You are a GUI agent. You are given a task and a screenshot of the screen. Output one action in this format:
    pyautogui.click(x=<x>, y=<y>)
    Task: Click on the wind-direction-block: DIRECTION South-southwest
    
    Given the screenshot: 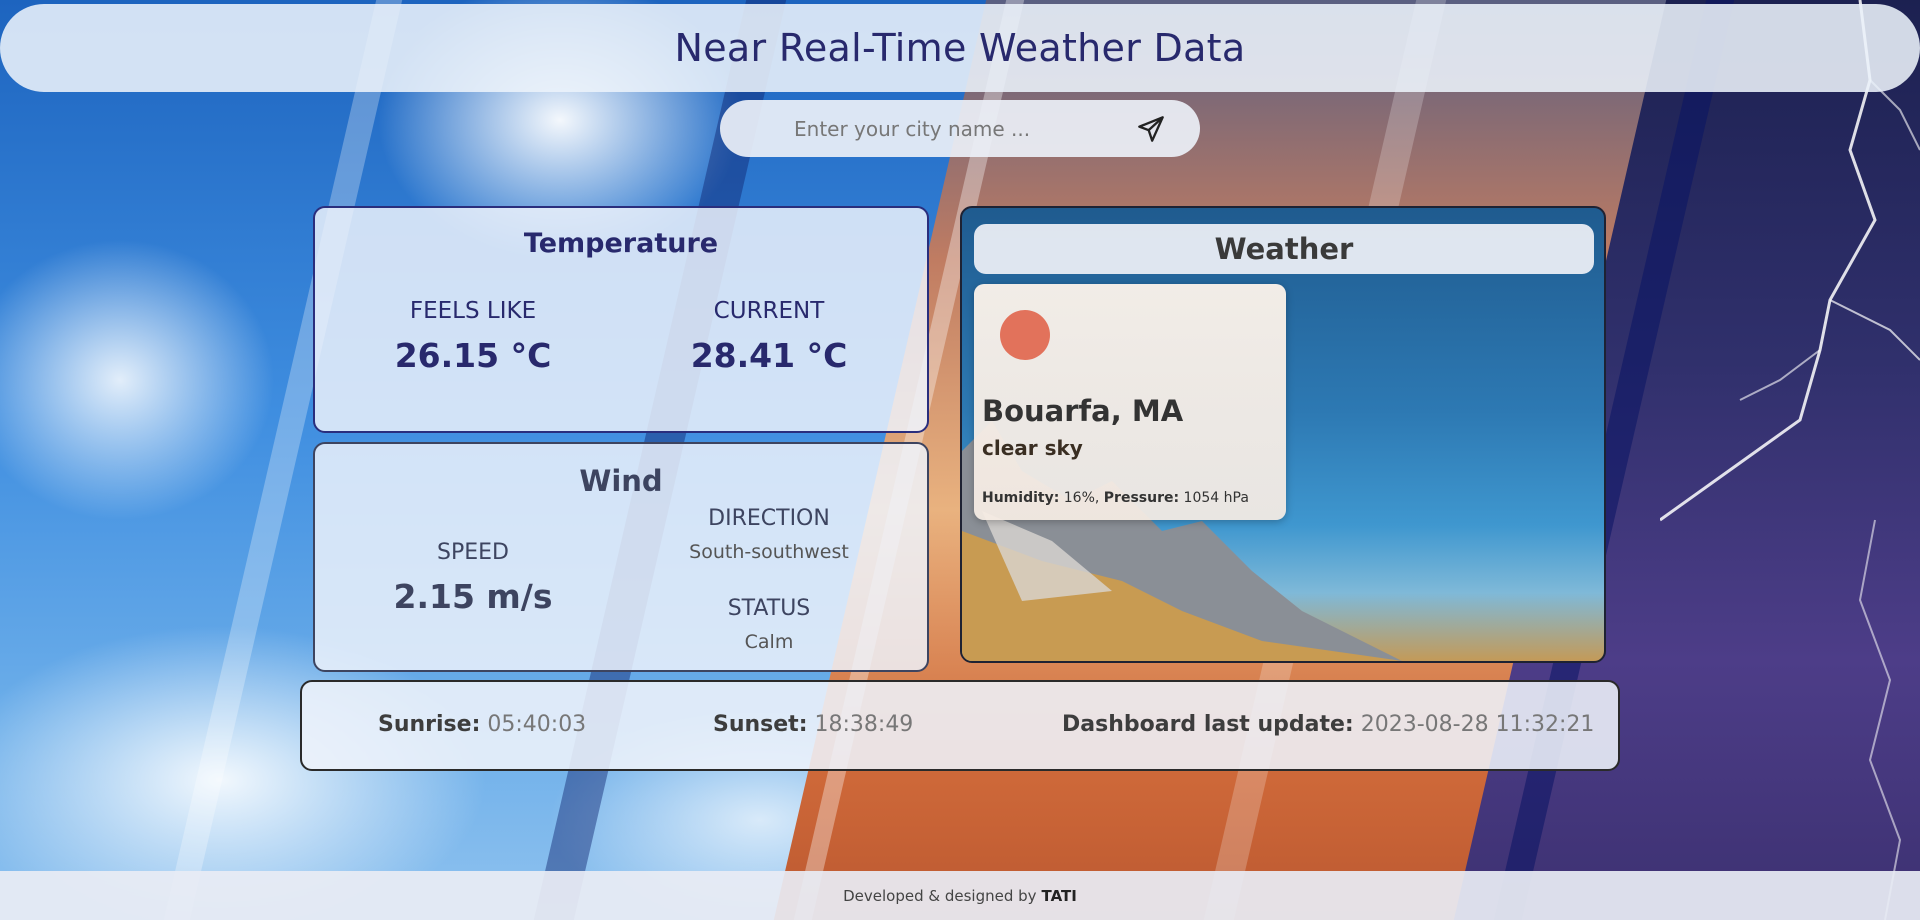 What is the action you would take?
    pyautogui.click(x=769, y=534)
    